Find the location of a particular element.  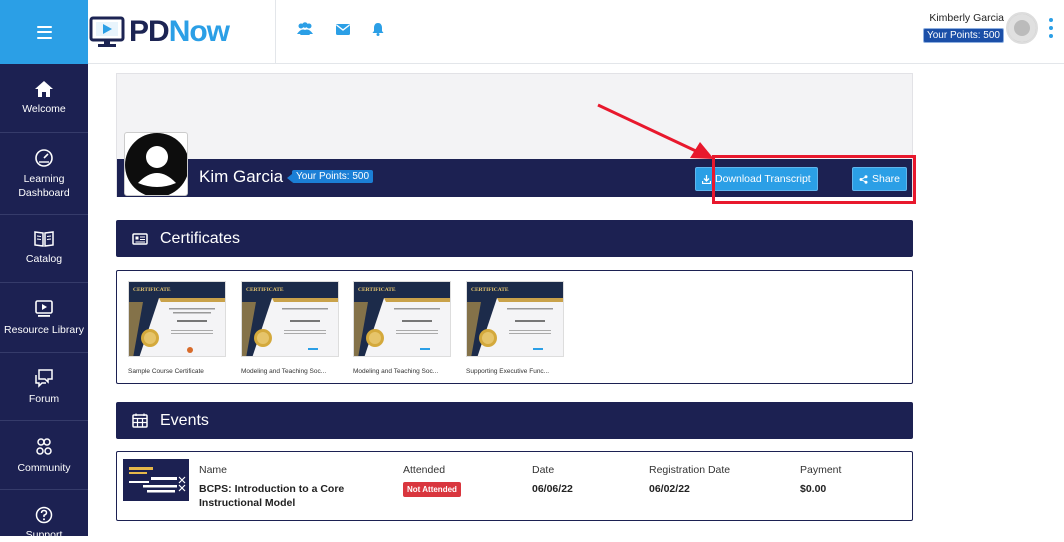

top-bar: PDNow Kimberly Garcia Your Points: 500 is located at coordinates (532, 32).